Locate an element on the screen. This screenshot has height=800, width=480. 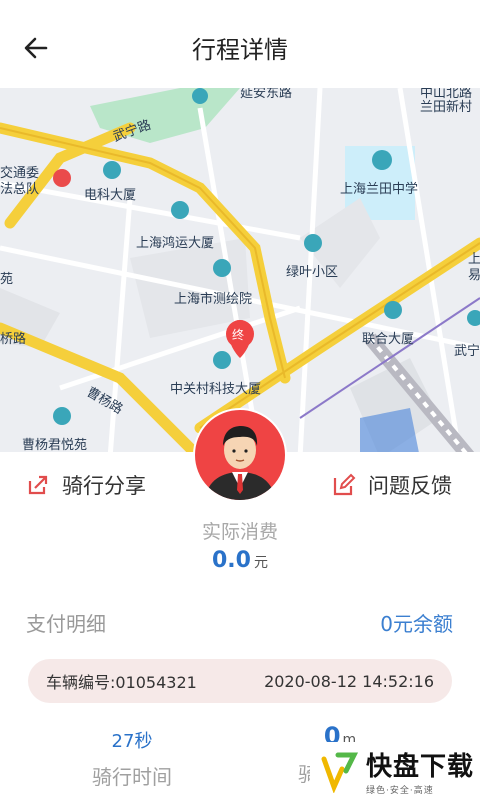
watermark-sub-text: 绿色·安全·高速 is located at coordinates (400, 791).